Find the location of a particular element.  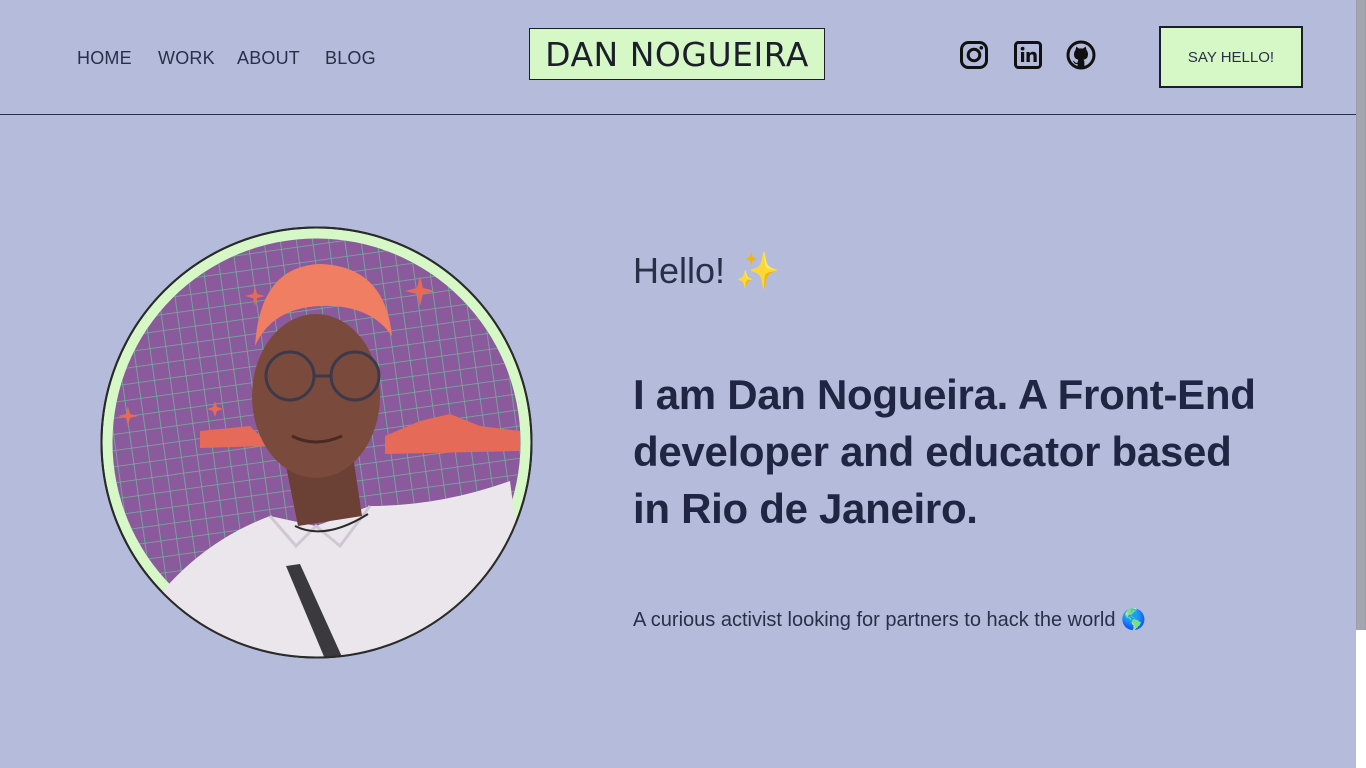

linkedin-icon is located at coordinates (1028, 55).